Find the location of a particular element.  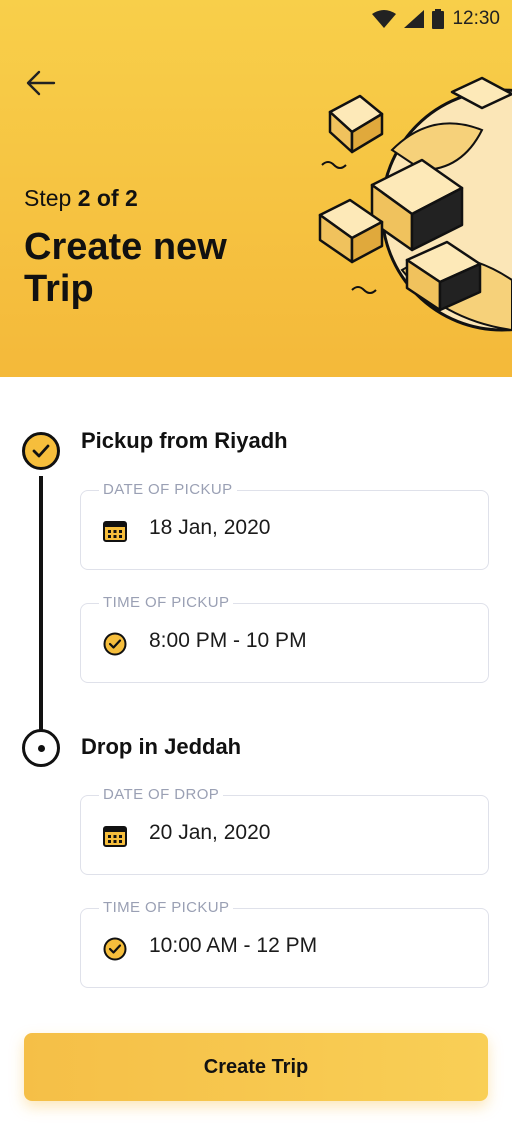

pickup-date-field: DATE OF PICKUP 18 Jan, 2020 is located at coordinates (284, 525).